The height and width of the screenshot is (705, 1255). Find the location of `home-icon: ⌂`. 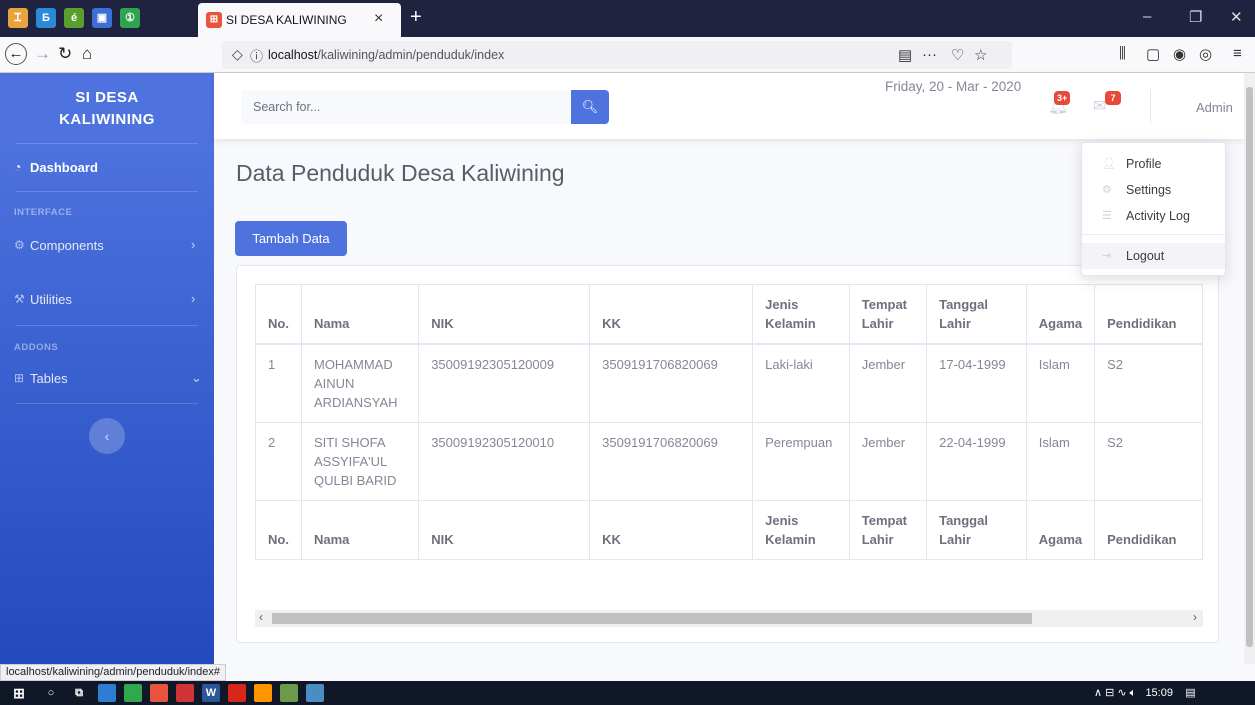

home-icon: ⌂ is located at coordinates (87, 54).